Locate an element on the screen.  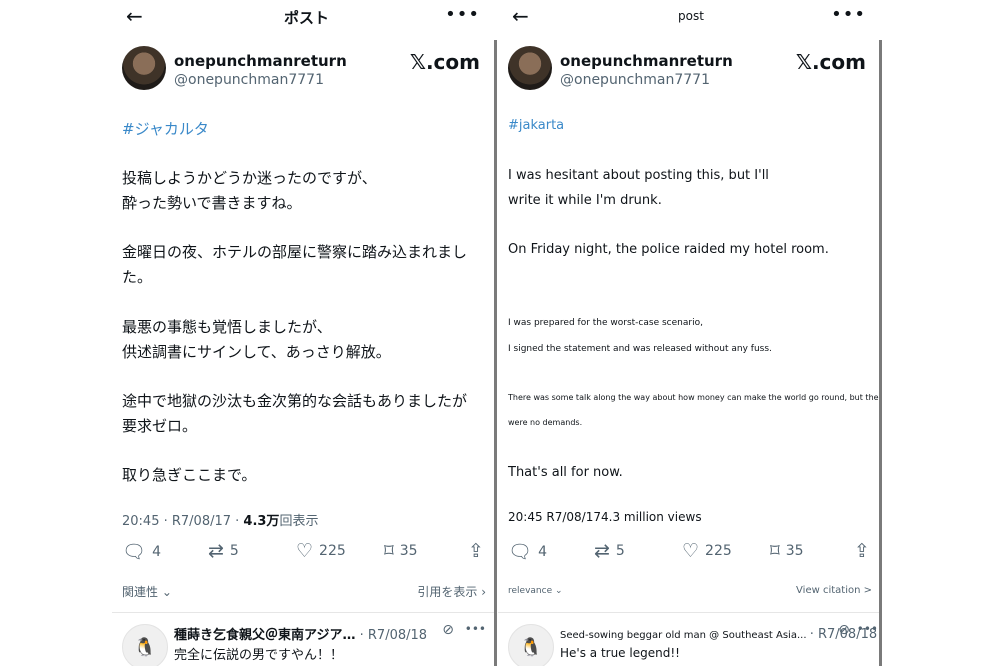
panel-border is located at coordinates (880, 353).